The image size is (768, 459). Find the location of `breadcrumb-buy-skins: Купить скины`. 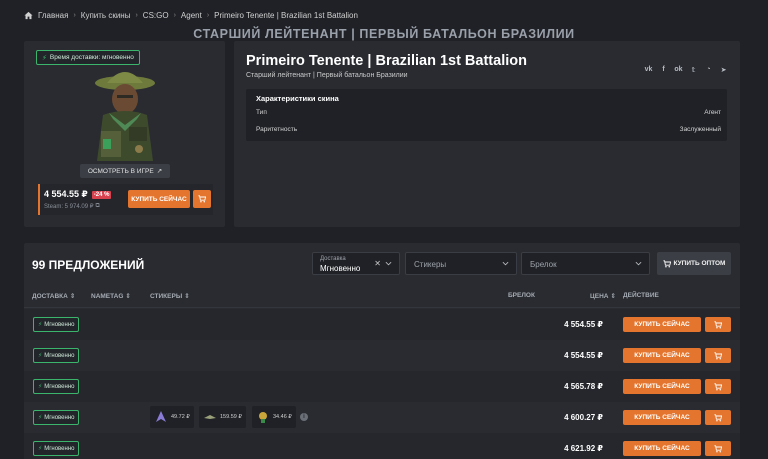

breadcrumb-buy-skins: Купить скины is located at coordinates (106, 15).